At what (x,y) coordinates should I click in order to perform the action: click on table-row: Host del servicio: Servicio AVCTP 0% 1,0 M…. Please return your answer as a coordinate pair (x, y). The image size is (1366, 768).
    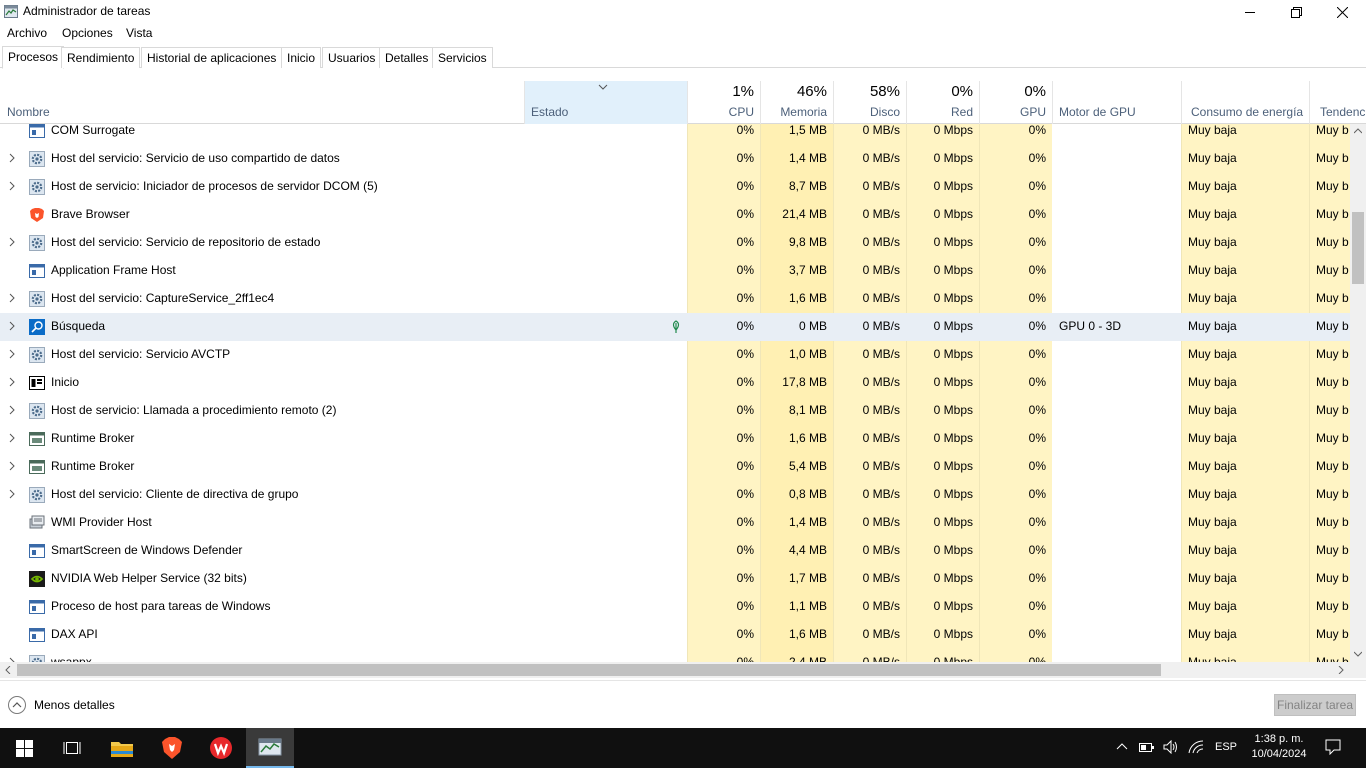
    Looking at the image, I should click on (675, 355).